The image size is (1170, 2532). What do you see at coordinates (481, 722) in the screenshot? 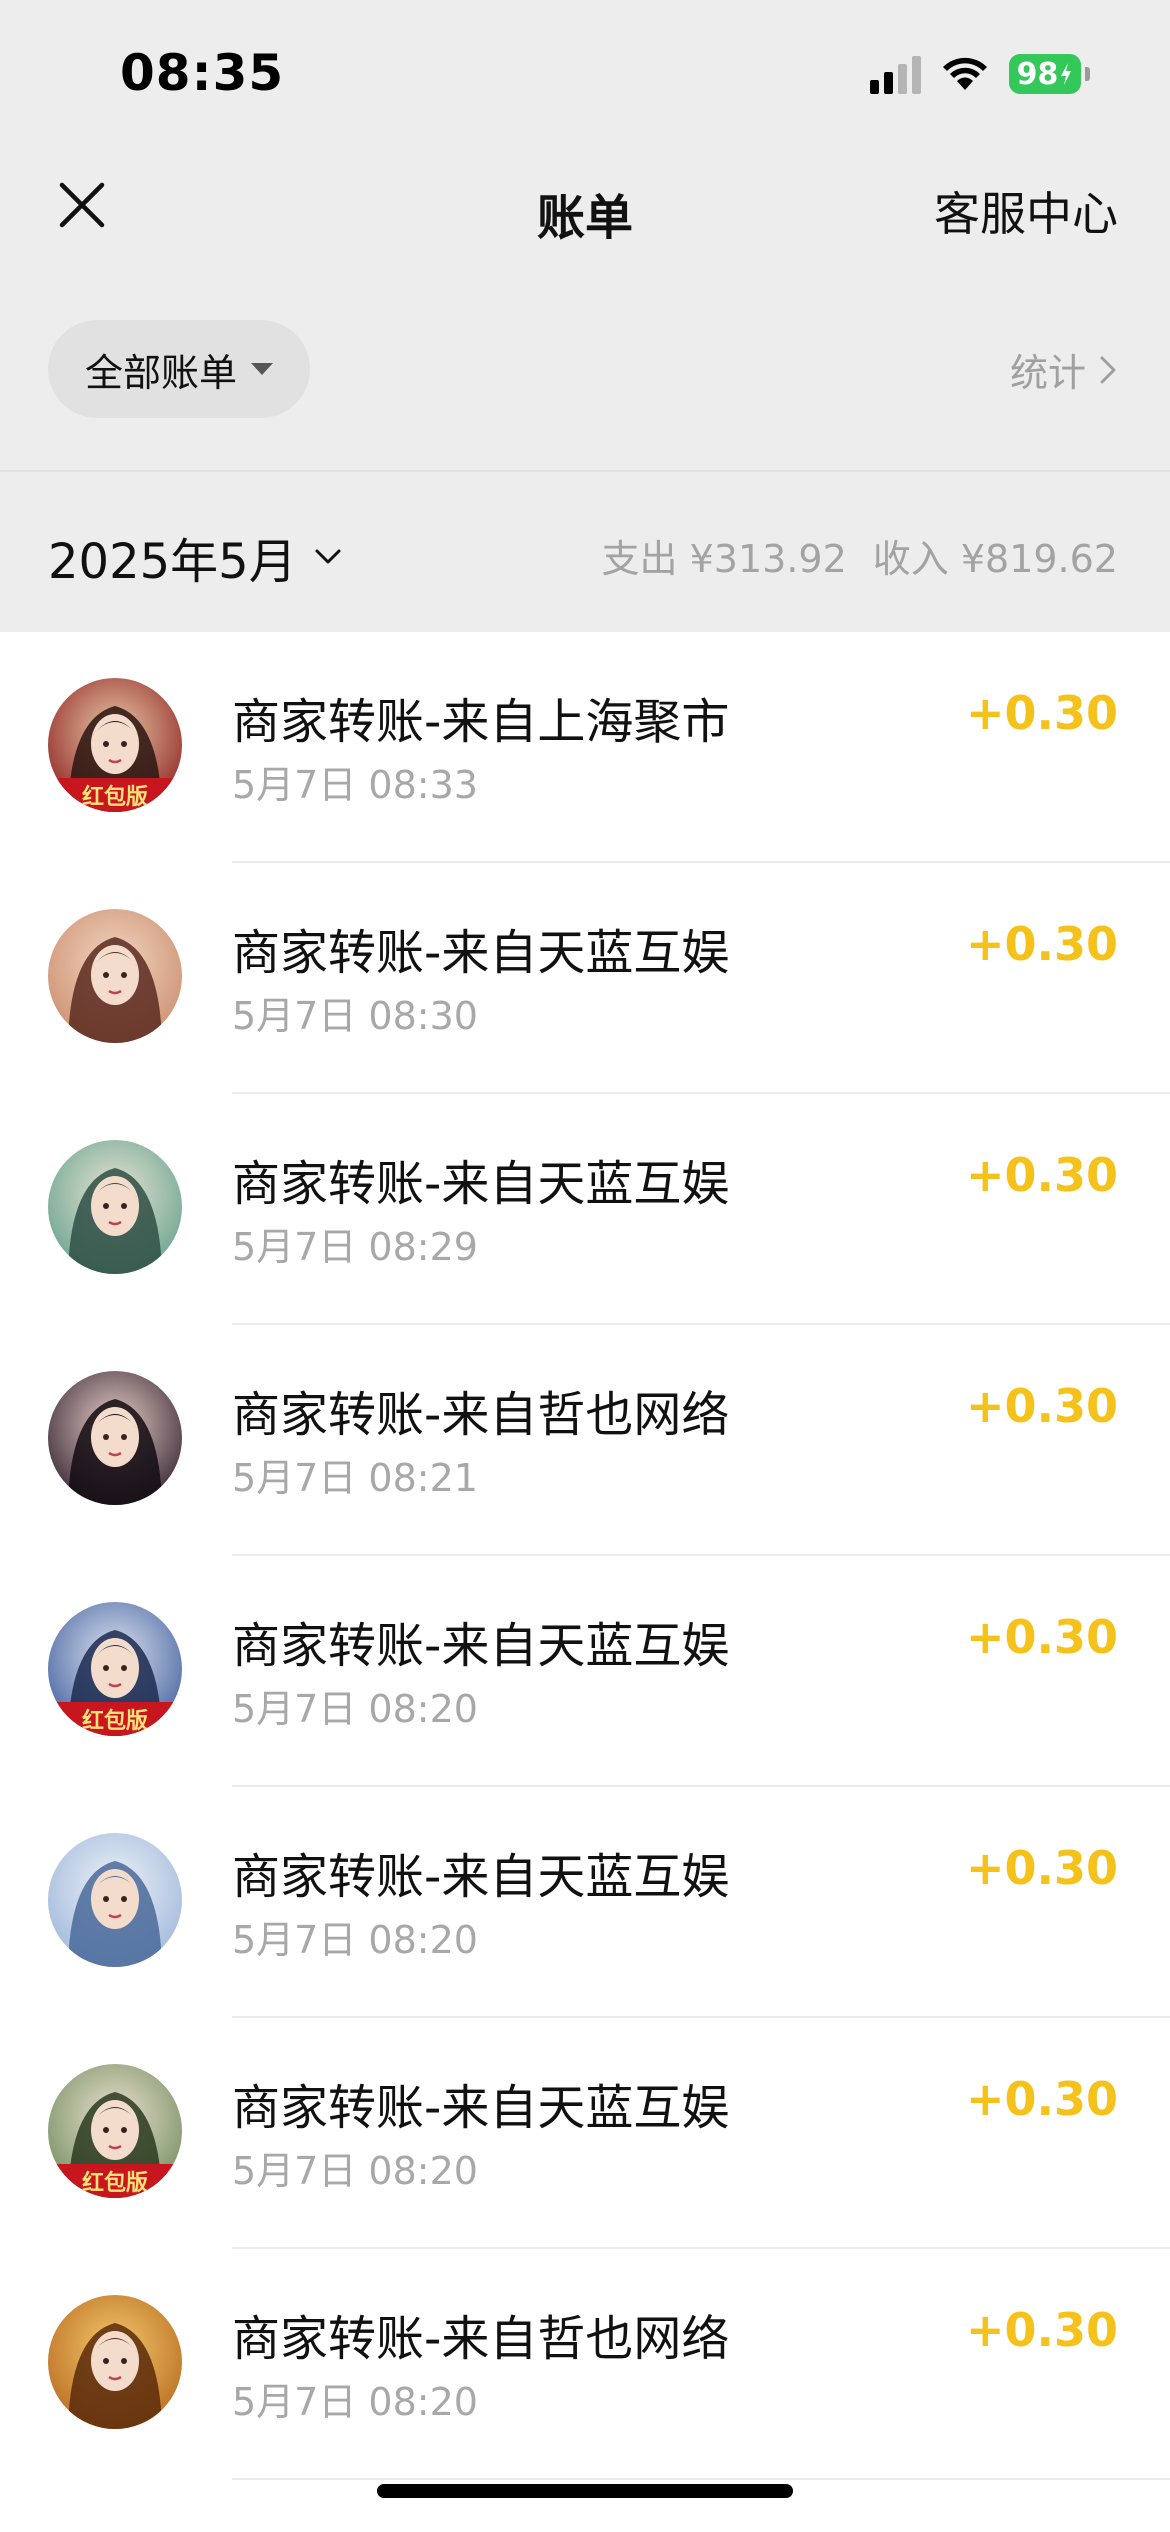
I see `transaction-title: 商家转账-来自上海聚市` at bounding box center [481, 722].